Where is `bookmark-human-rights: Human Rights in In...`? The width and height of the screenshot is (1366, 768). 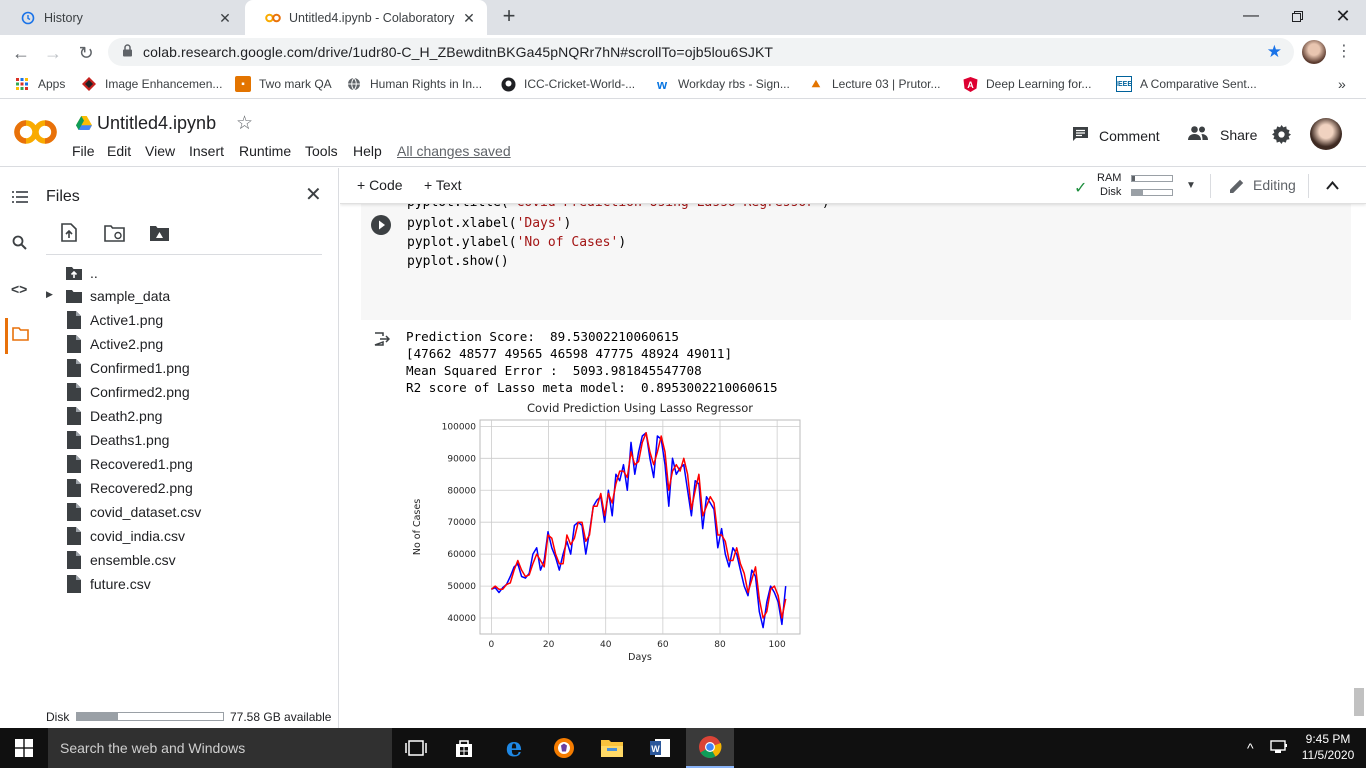
bookmark-human-rights: Human Rights in In... is located at coordinates (414, 84).